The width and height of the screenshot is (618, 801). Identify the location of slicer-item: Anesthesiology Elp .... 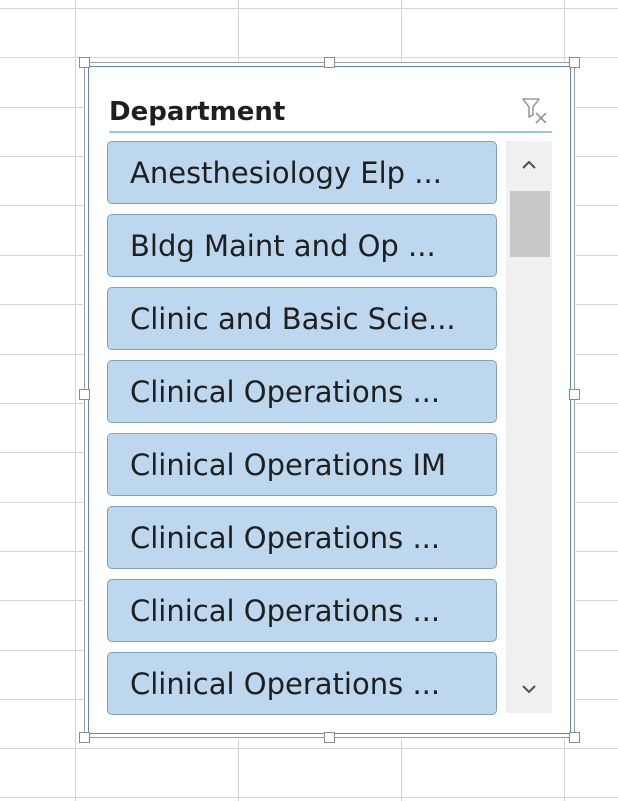
(302, 172).